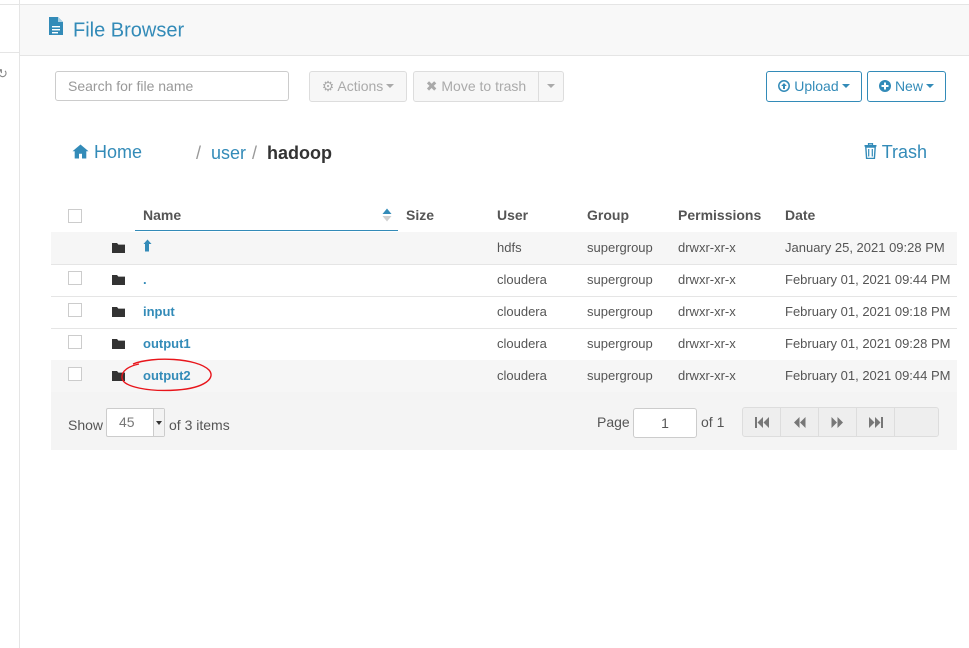 This screenshot has height=648, width=969. What do you see at coordinates (387, 217) in the screenshot?
I see `sort-ascending-icon` at bounding box center [387, 217].